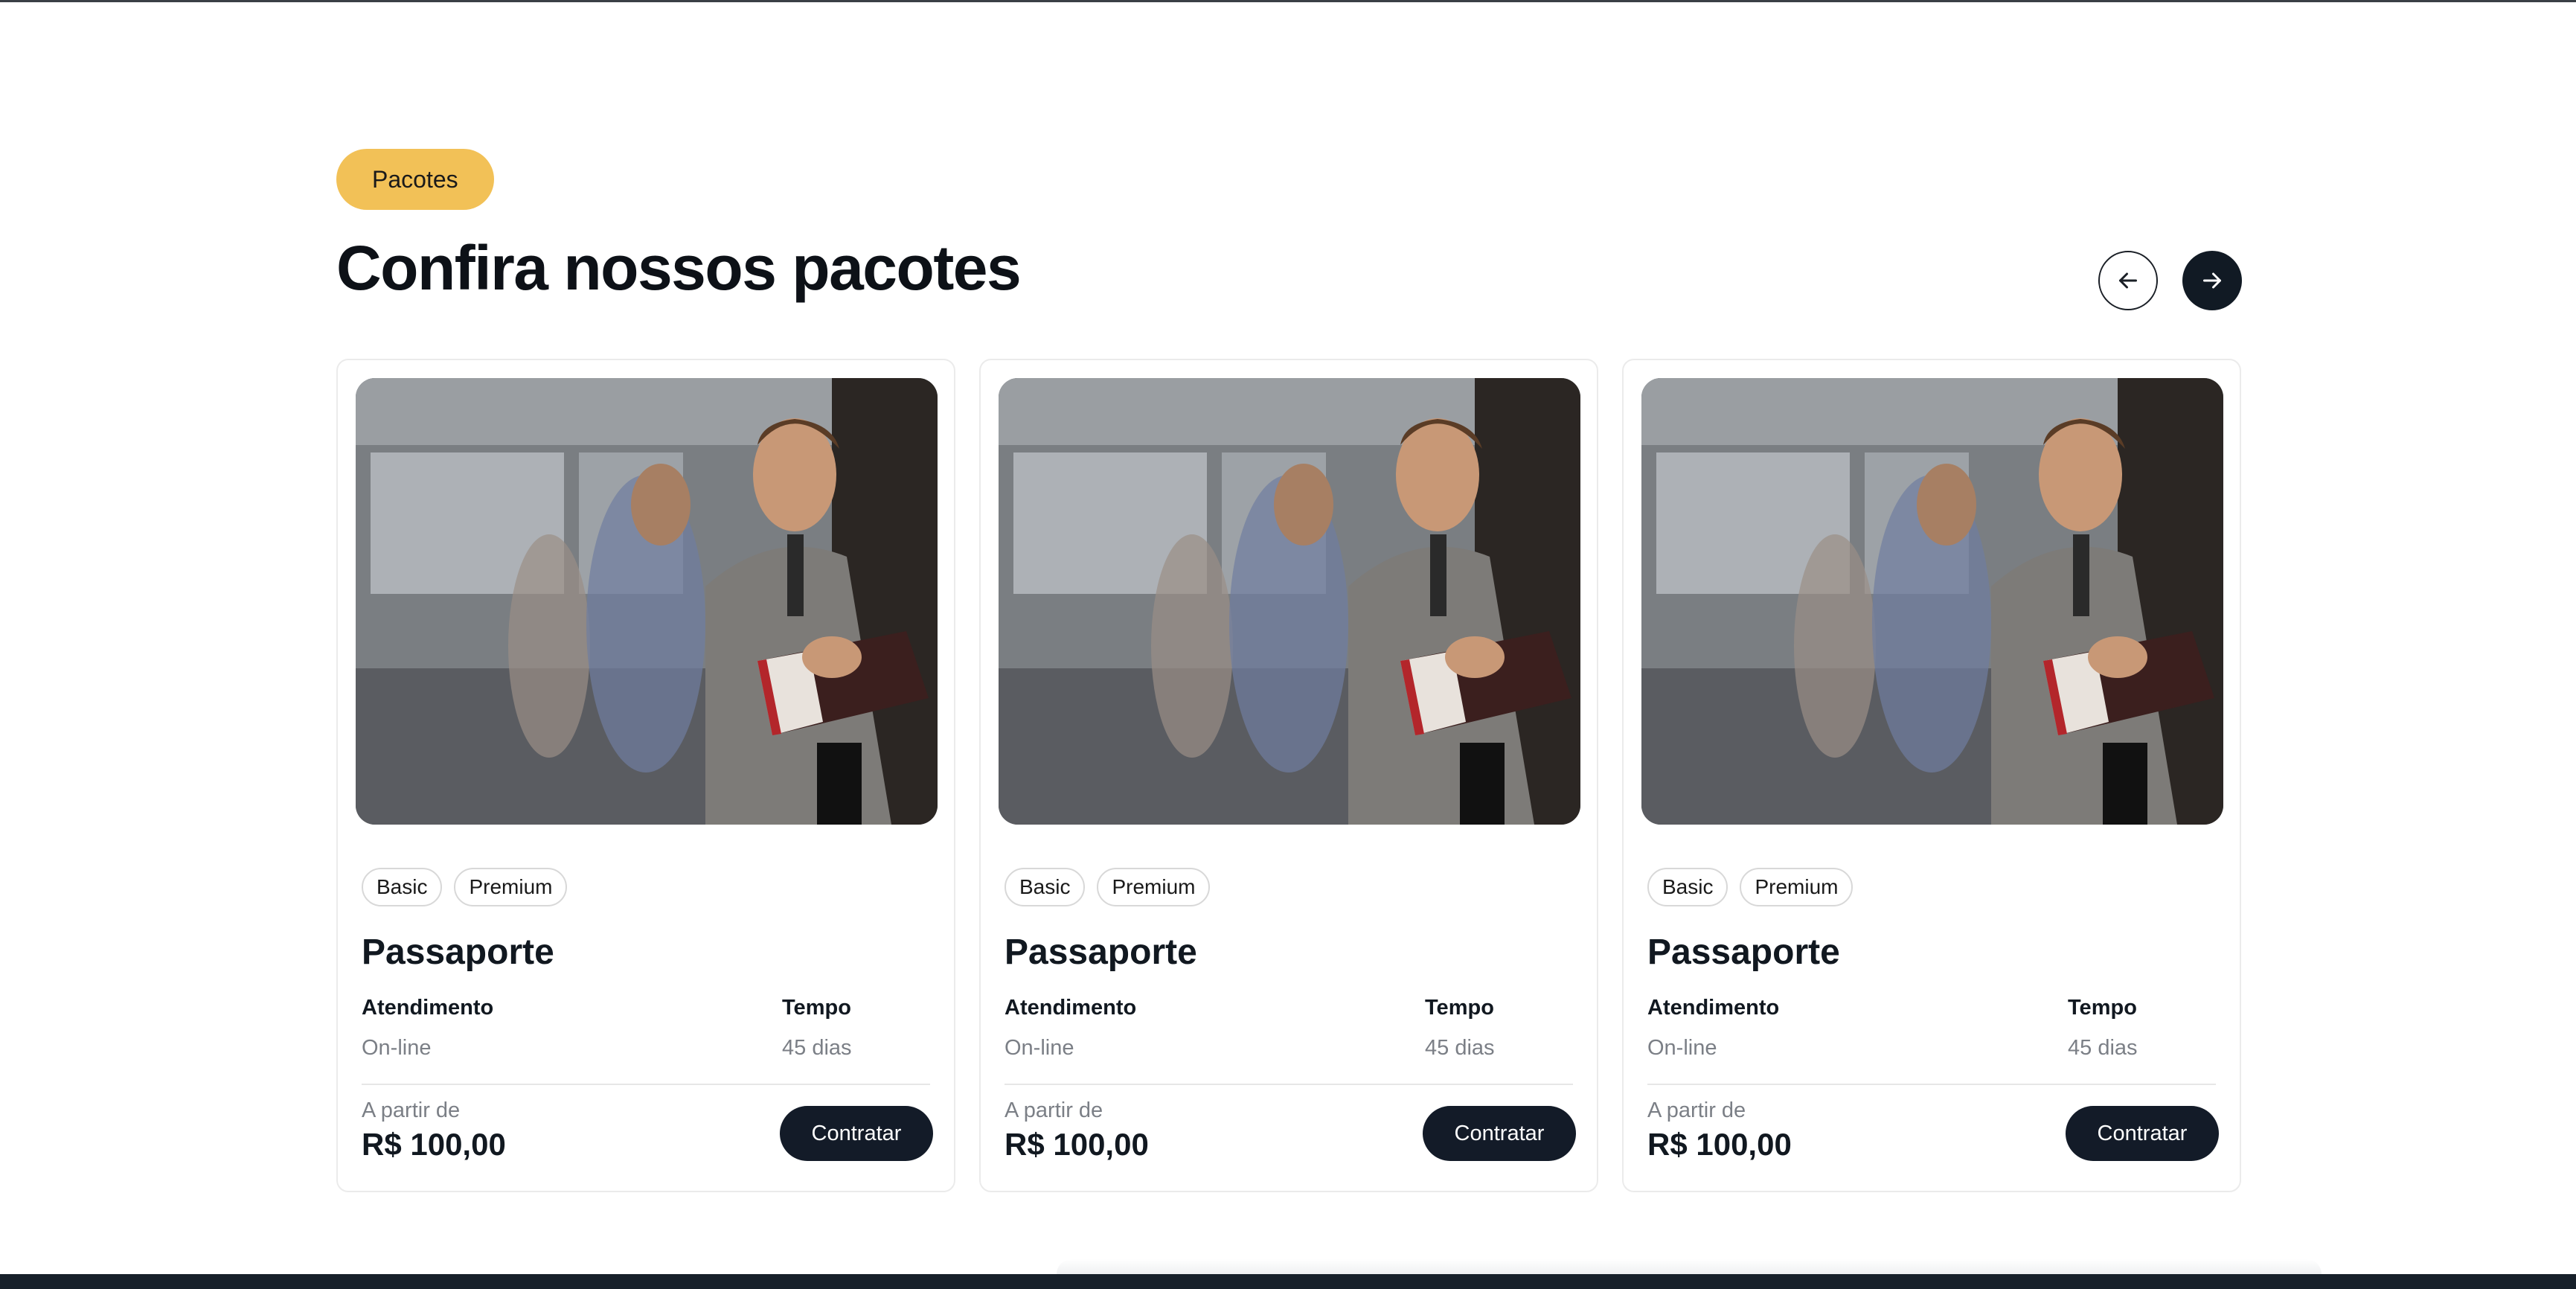 The width and height of the screenshot is (2576, 1289). I want to click on carousel-next-button, so click(2212, 280).